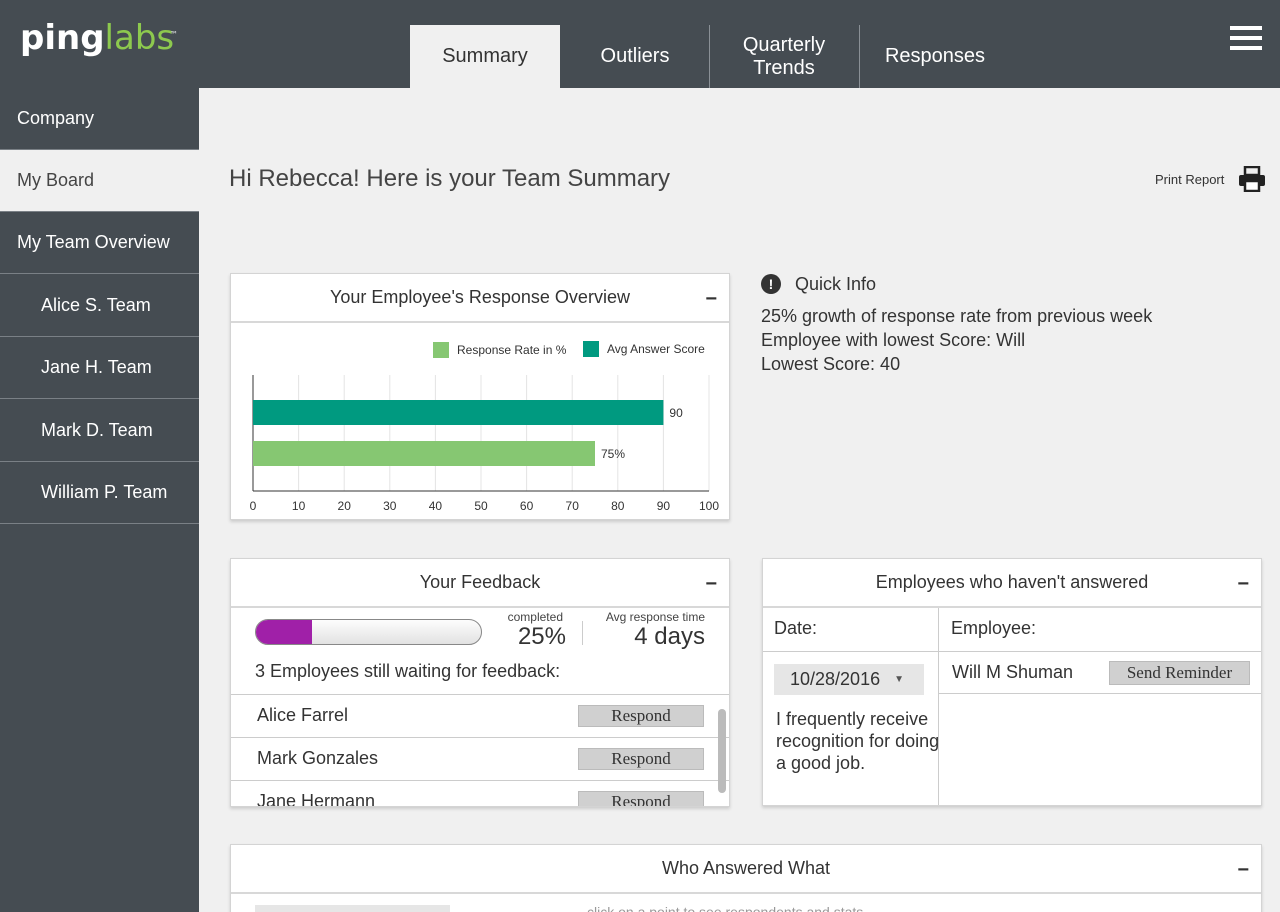 This screenshot has height=912, width=1280. Describe the element at coordinates (796, 628) in the screenshot. I see `date-column-header: Date:` at that location.